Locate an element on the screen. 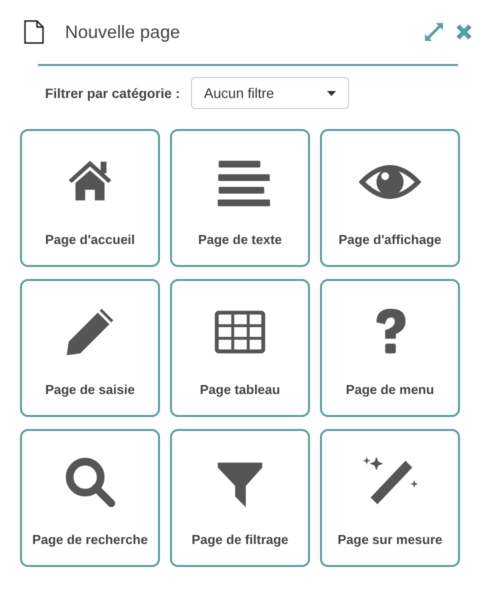 The height and width of the screenshot is (606, 495). page-type-tile: Page de menu is located at coordinates (390, 348).